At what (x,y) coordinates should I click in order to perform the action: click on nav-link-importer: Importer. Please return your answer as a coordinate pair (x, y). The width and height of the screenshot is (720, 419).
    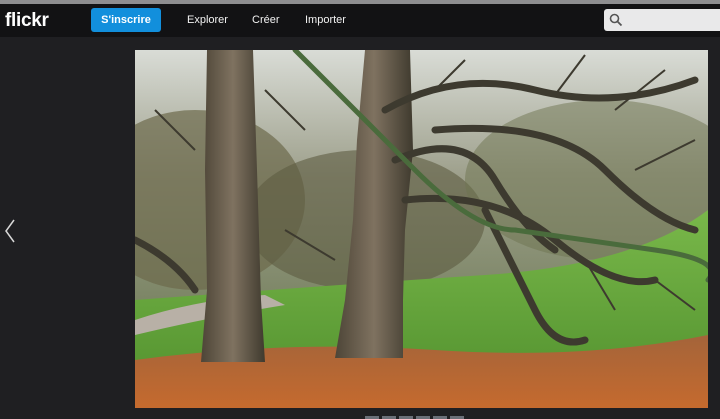
    Looking at the image, I should click on (325, 20).